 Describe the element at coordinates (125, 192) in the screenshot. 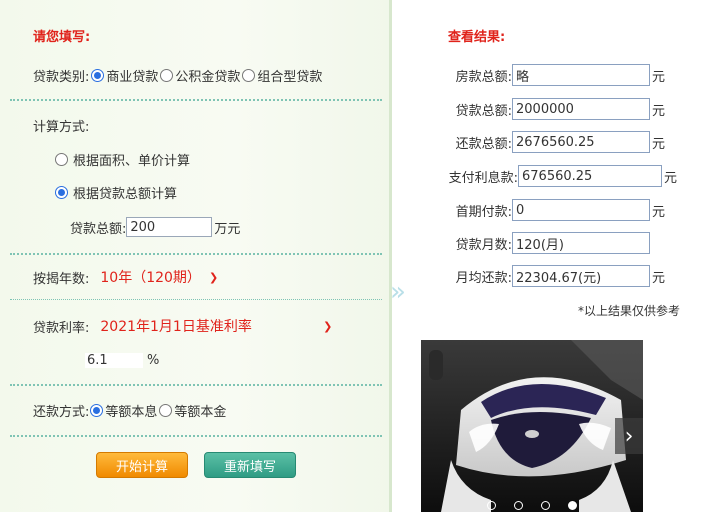

I see `option-calc-by-total: 根据贷款总额计算` at that location.